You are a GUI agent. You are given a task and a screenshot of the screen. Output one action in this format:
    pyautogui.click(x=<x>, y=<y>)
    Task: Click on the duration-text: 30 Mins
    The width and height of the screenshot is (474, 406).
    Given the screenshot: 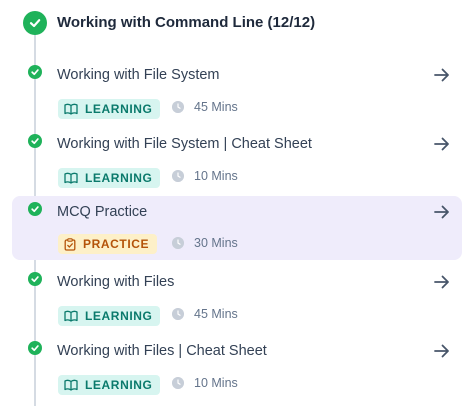 What is the action you would take?
    pyautogui.click(x=216, y=243)
    